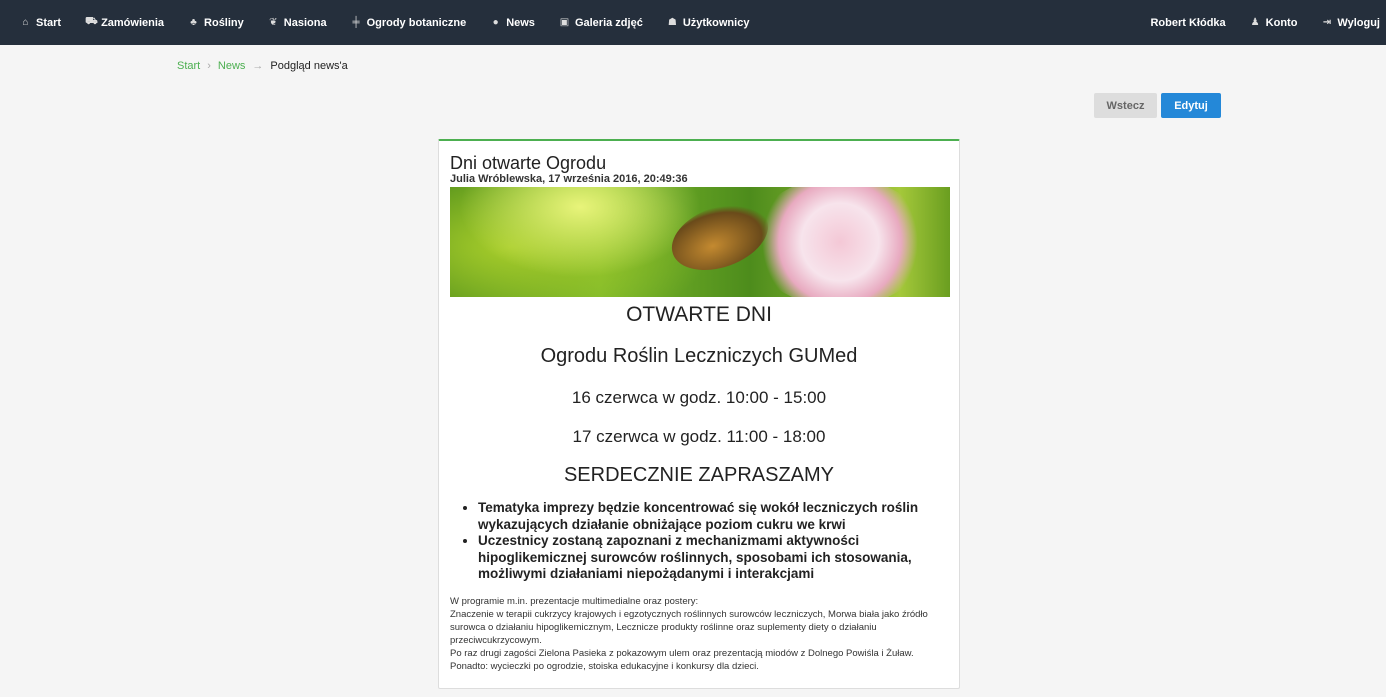  I want to click on breadcrumb-current: Podgląd news'a, so click(309, 66).